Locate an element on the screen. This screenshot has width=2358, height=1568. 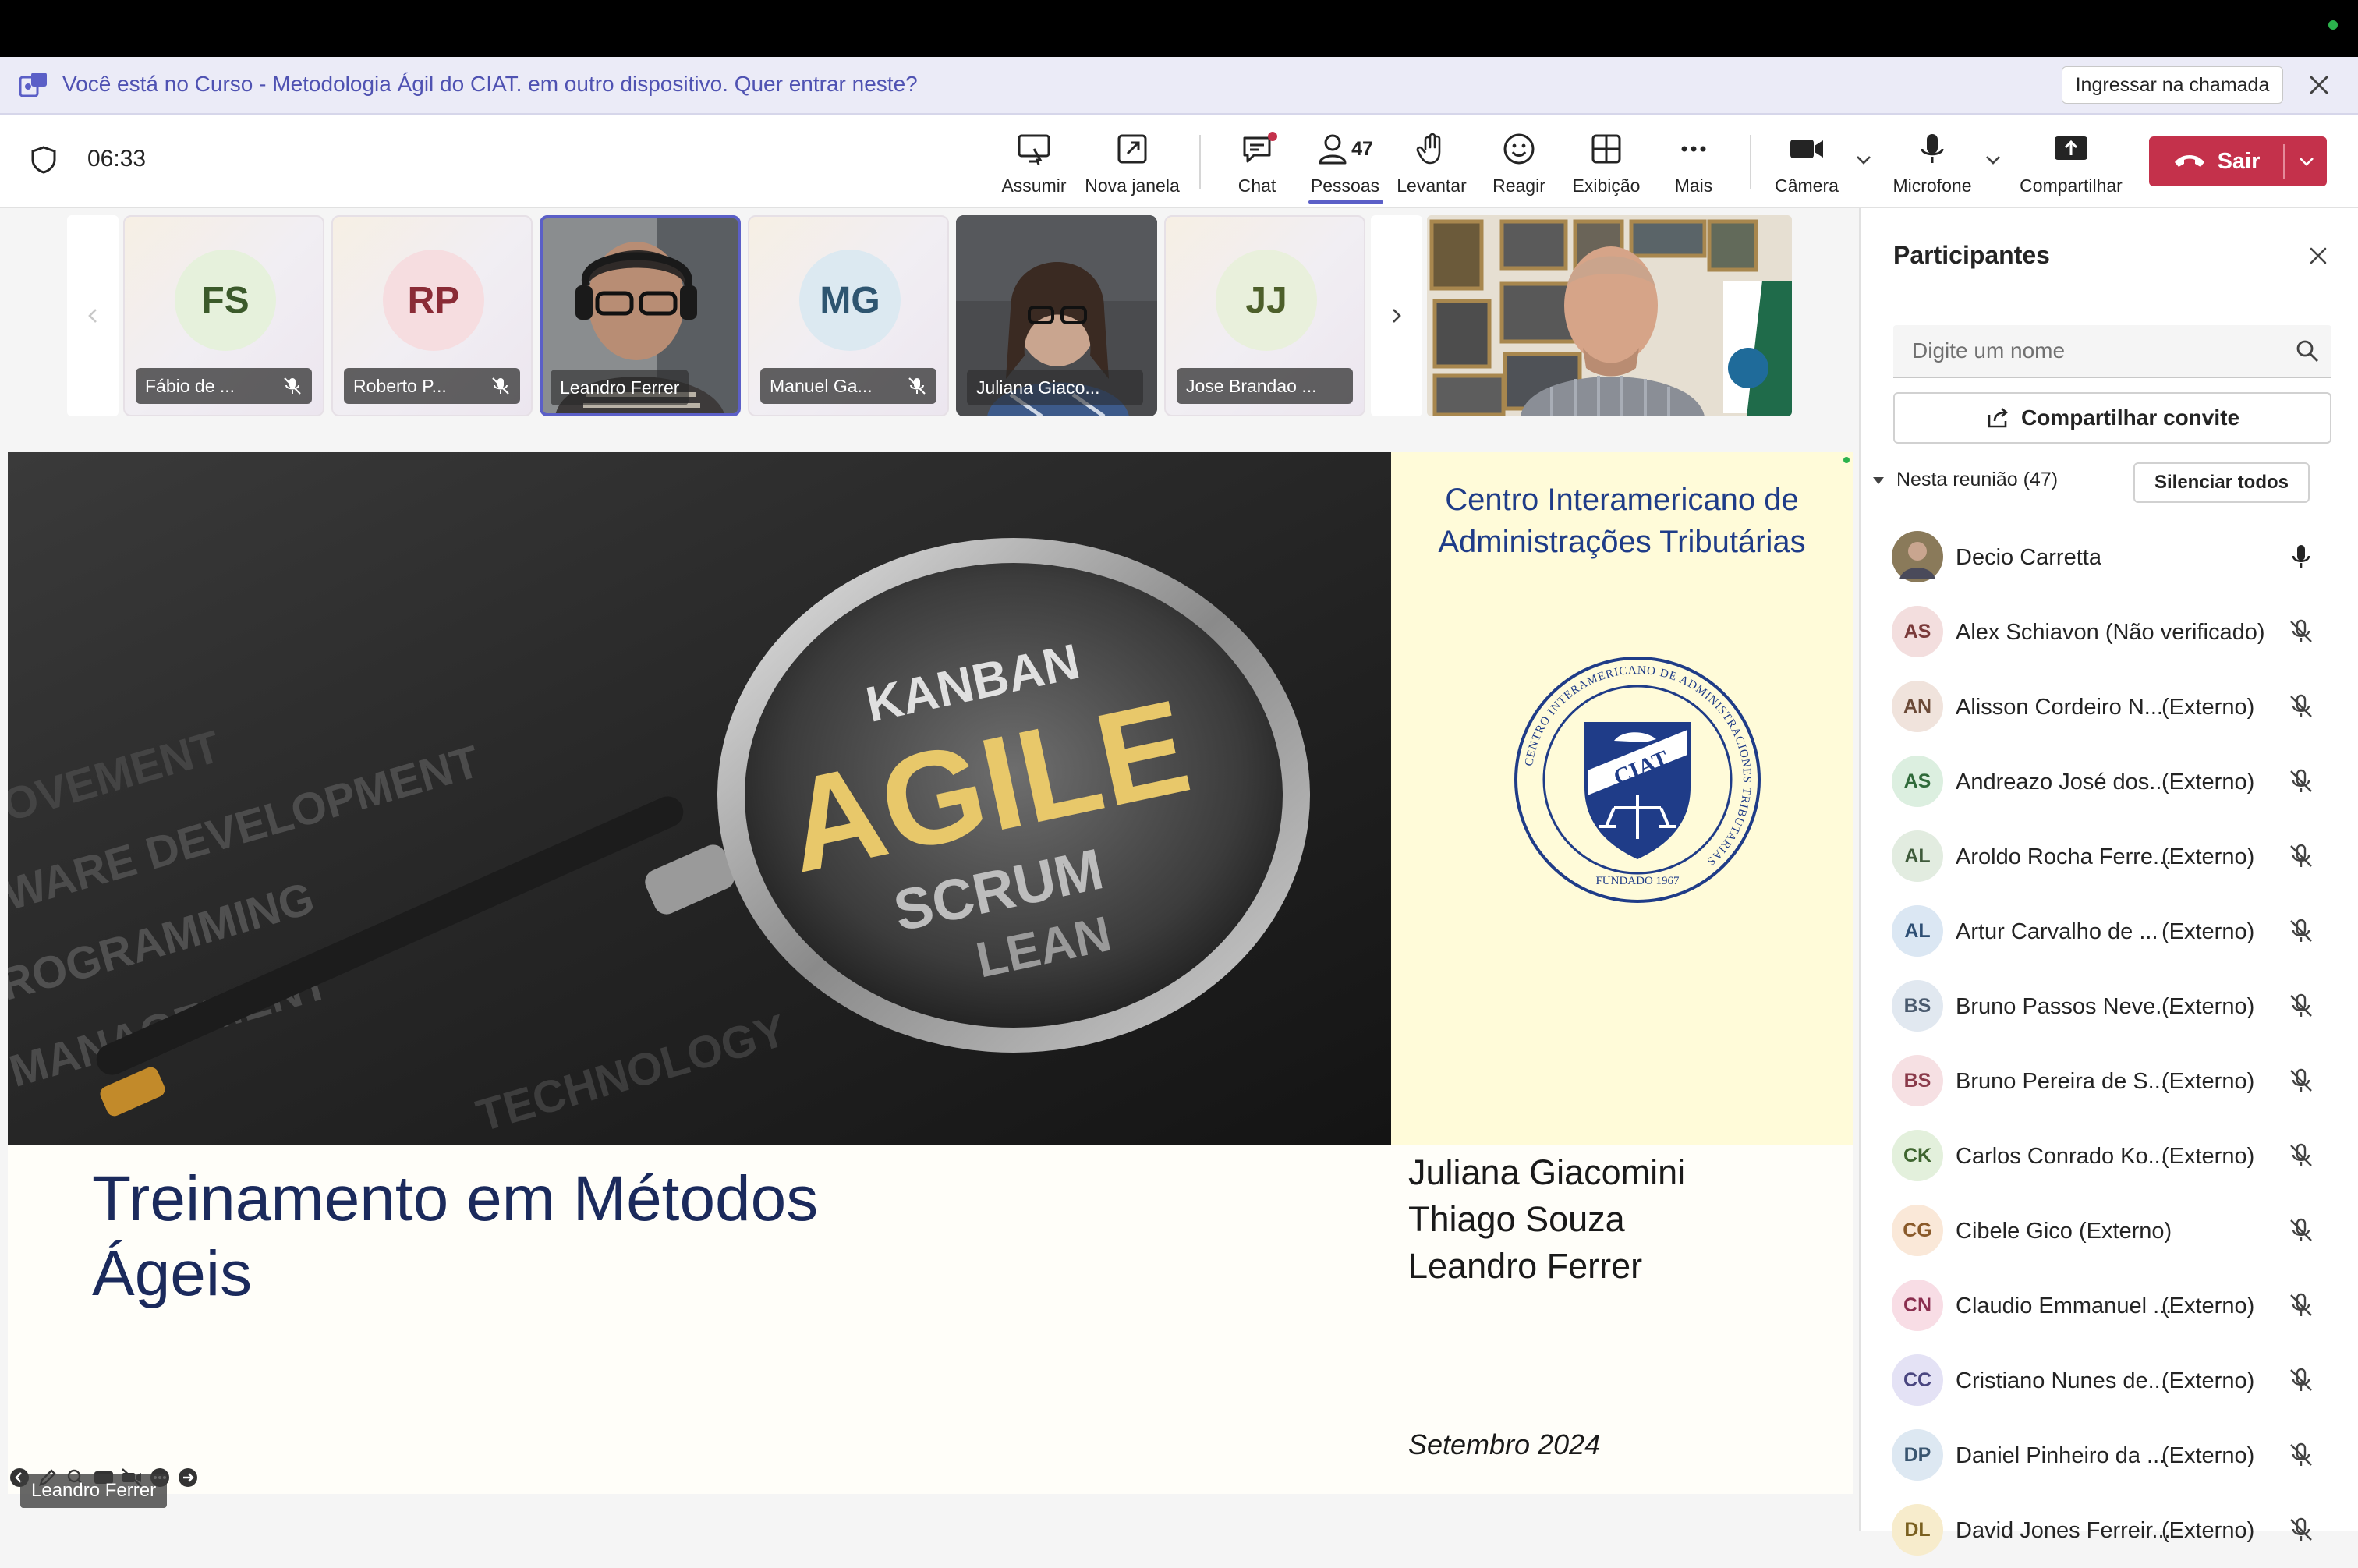
camera-indicator-dot is located at coordinates (2333, 25).